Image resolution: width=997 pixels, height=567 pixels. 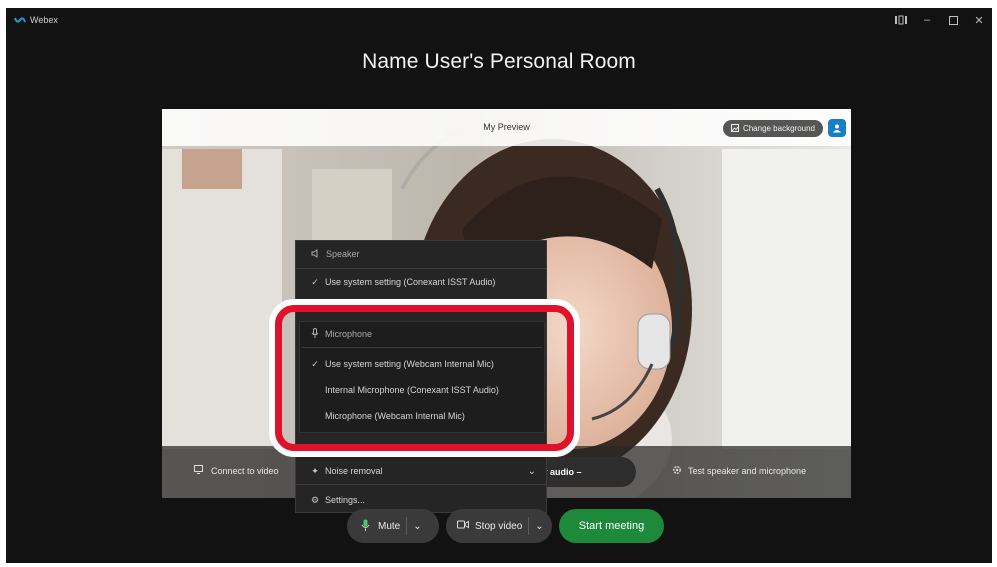 I want to click on sparkle-icon: ✦, so click(x=315, y=470).